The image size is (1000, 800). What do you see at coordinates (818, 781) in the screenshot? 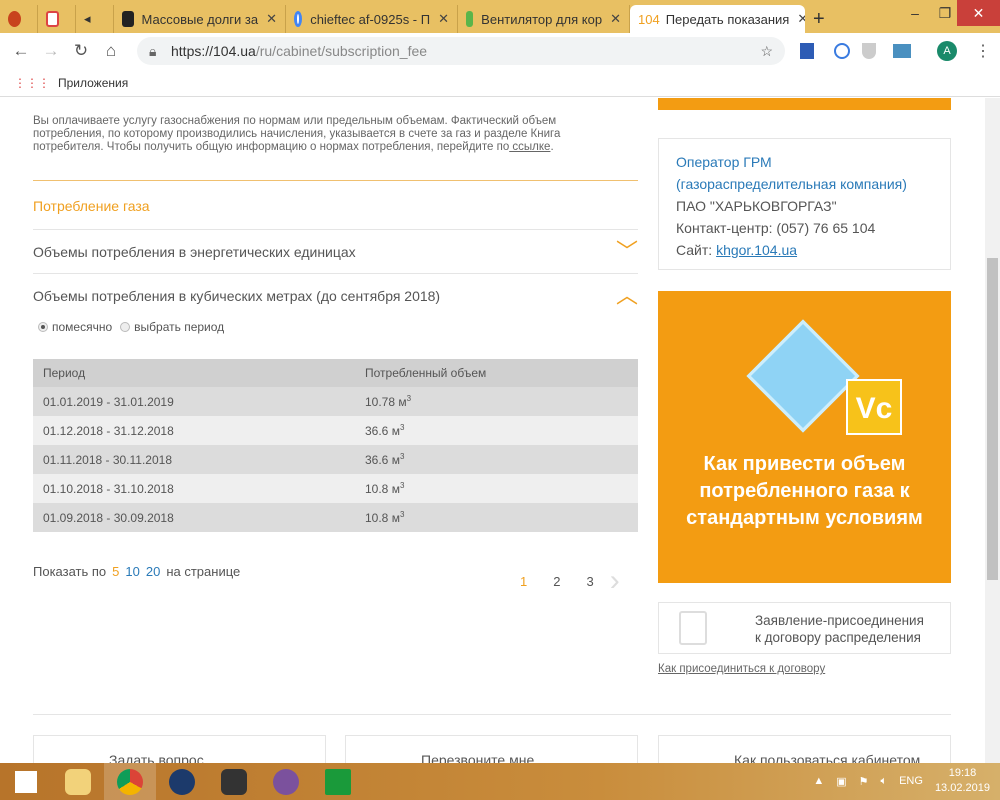
I see `tray-expand-icon: ▲` at bounding box center [818, 781].